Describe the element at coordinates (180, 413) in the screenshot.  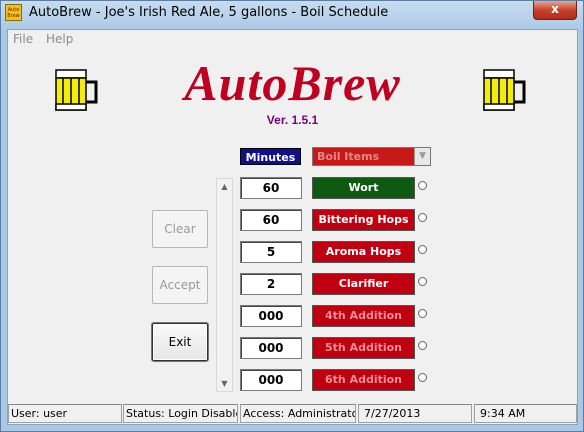
I see `status-login: Status: Login Disabled` at that location.